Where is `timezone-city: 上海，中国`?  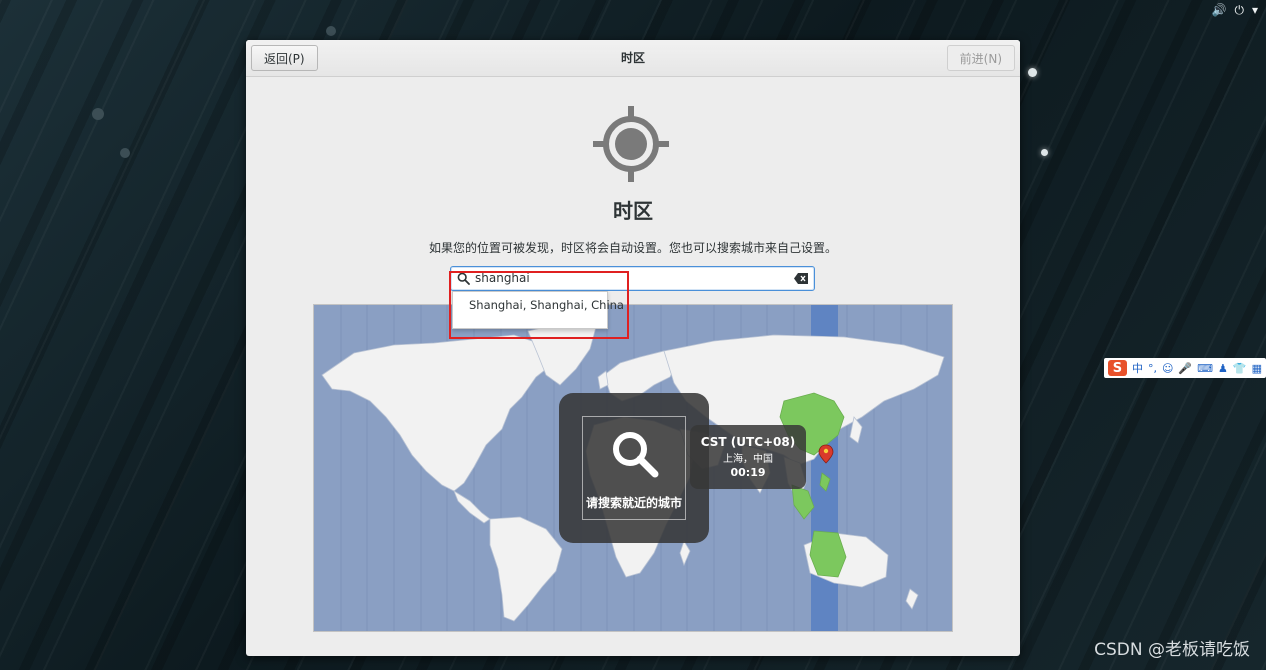
timezone-city: 上海，中国 is located at coordinates (748, 459).